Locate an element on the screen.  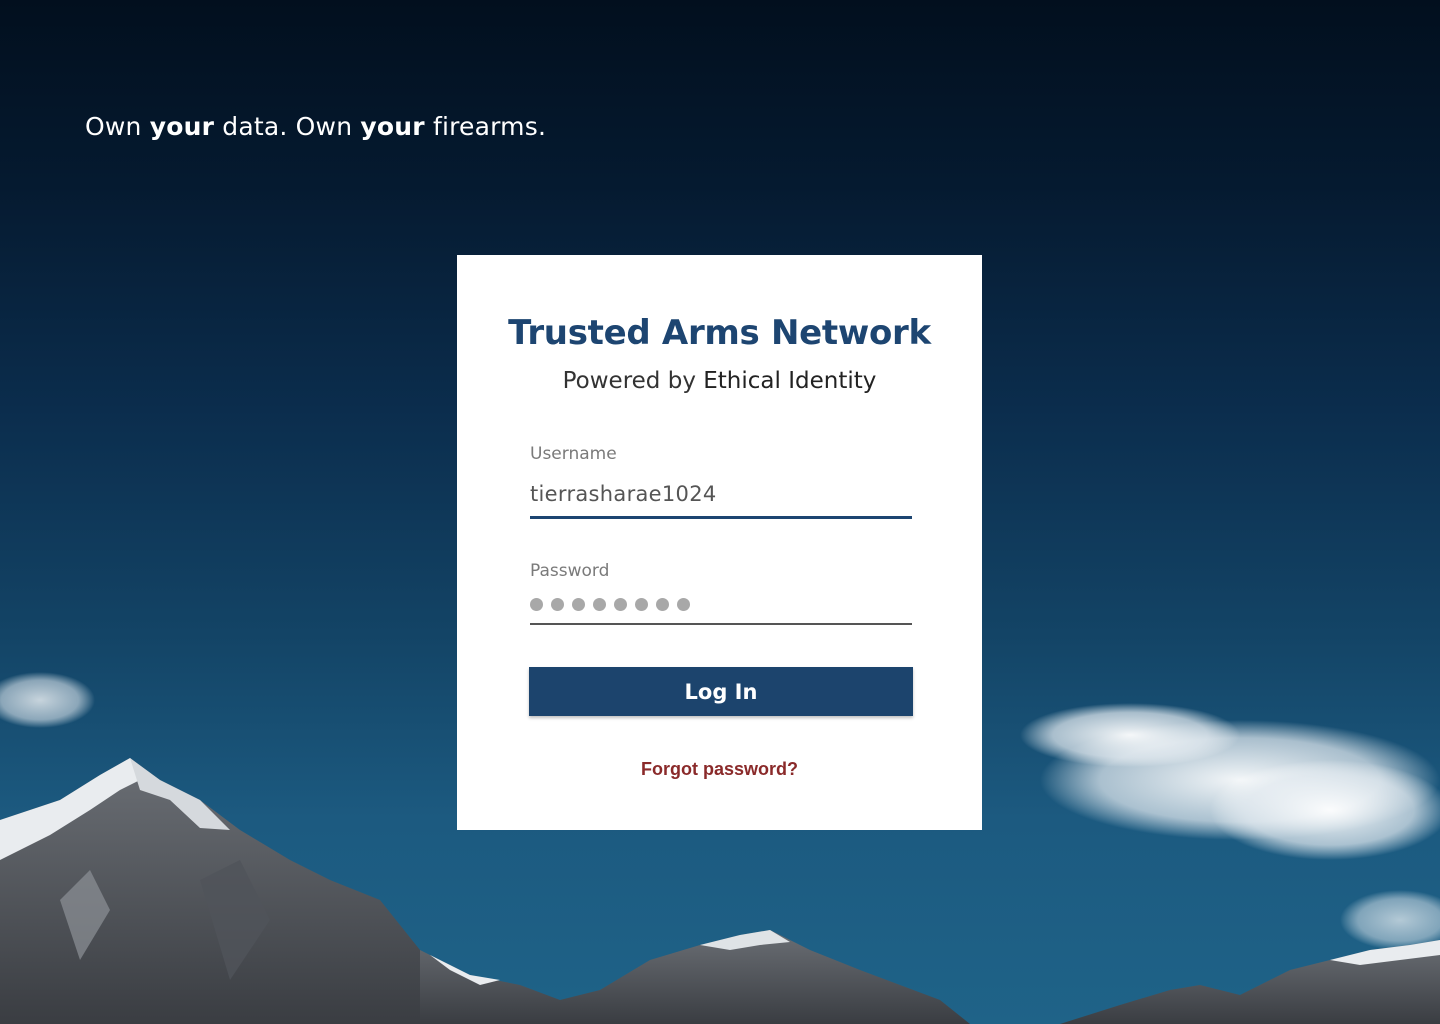
tagline-text-2: data. Own is located at coordinates (287, 126).